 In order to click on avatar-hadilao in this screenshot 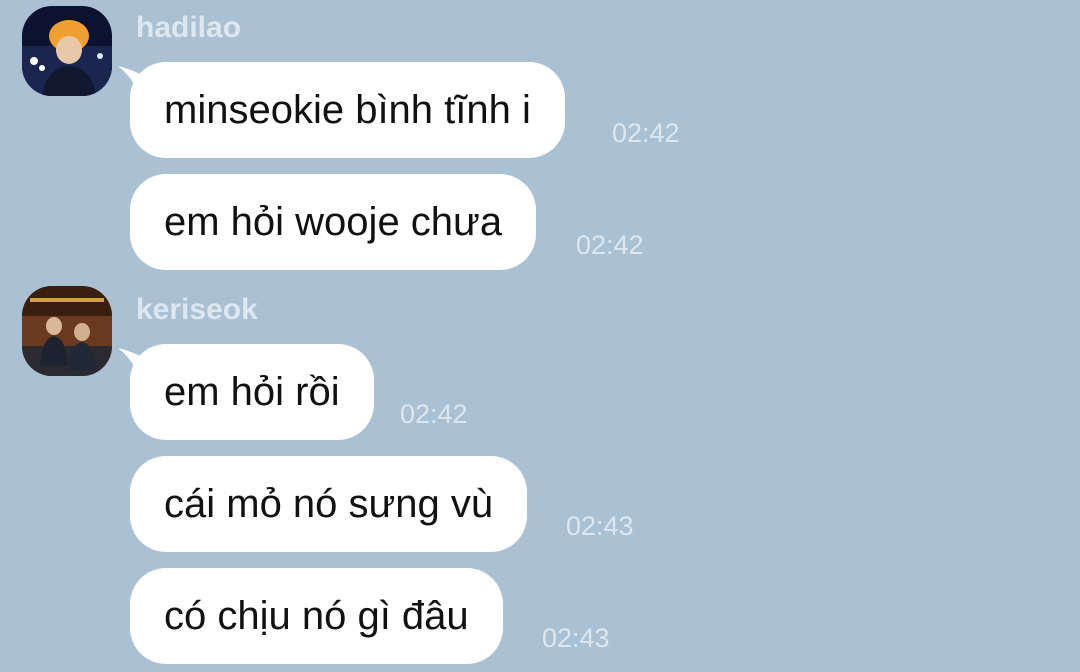, I will do `click(67, 51)`.